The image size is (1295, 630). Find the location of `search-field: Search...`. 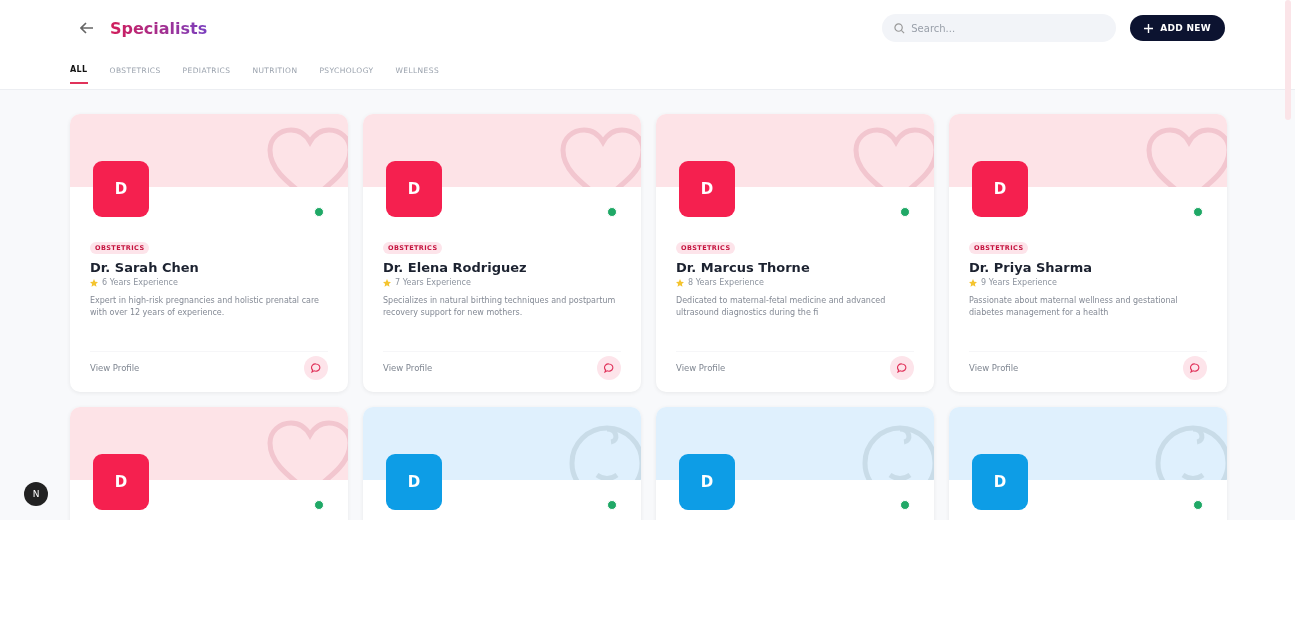

search-field: Search... is located at coordinates (999, 28).